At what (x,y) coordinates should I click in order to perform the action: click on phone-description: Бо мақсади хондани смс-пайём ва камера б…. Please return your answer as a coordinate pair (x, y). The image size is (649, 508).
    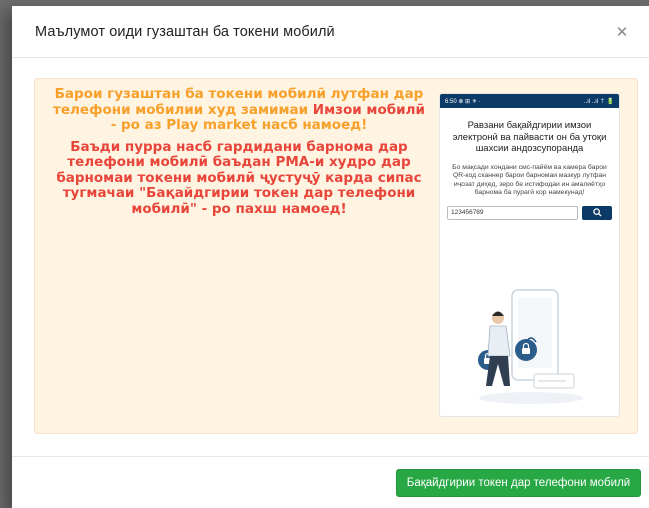
    Looking at the image, I should click on (529, 180).